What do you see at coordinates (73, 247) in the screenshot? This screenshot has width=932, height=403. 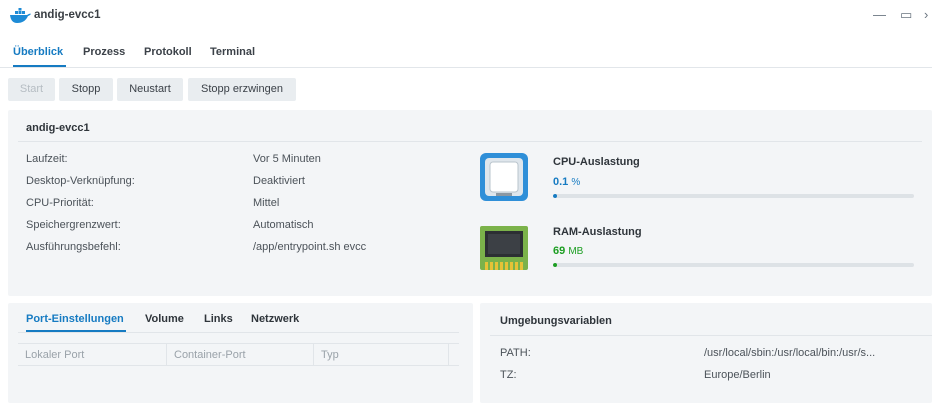 I see `execution-command-label: Ausführungsbefehl:` at bounding box center [73, 247].